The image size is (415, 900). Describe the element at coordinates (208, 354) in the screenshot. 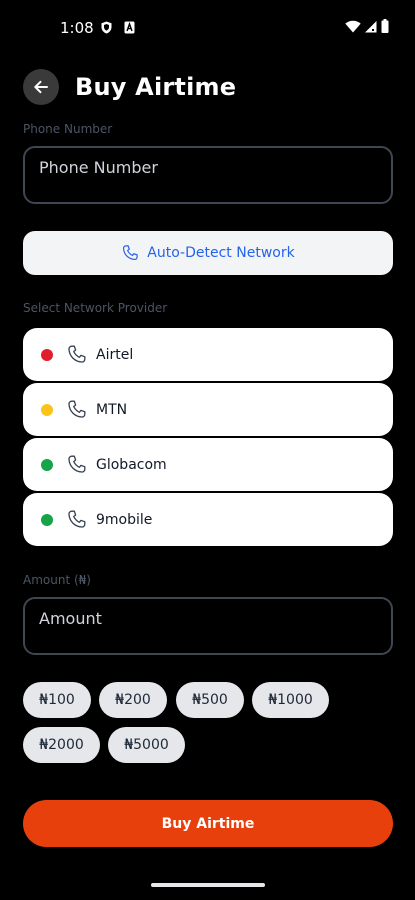

I see `network-option-airtel: Airtel` at that location.